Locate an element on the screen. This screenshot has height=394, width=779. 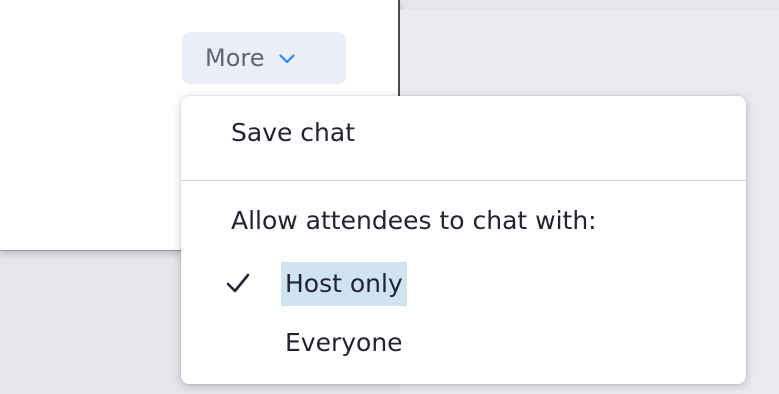
chevron-down-icon is located at coordinates (286, 59).